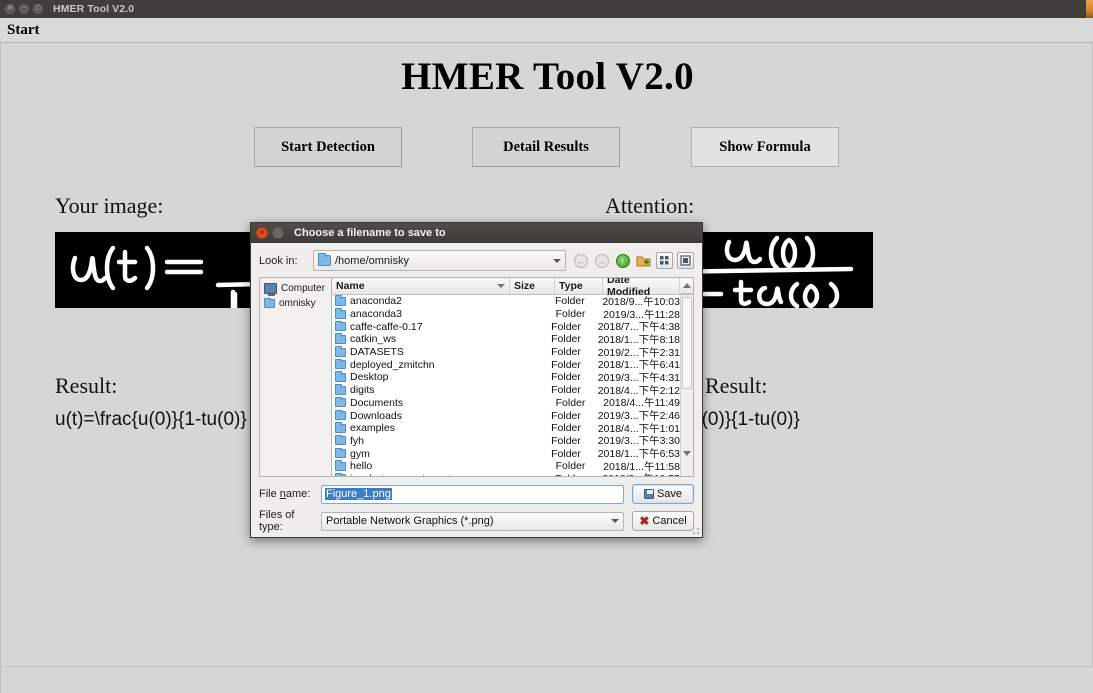 This screenshot has height=693, width=1093. Describe the element at coordinates (370, 233) in the screenshot. I see `dialog-title: Choose a filename to save to` at that location.